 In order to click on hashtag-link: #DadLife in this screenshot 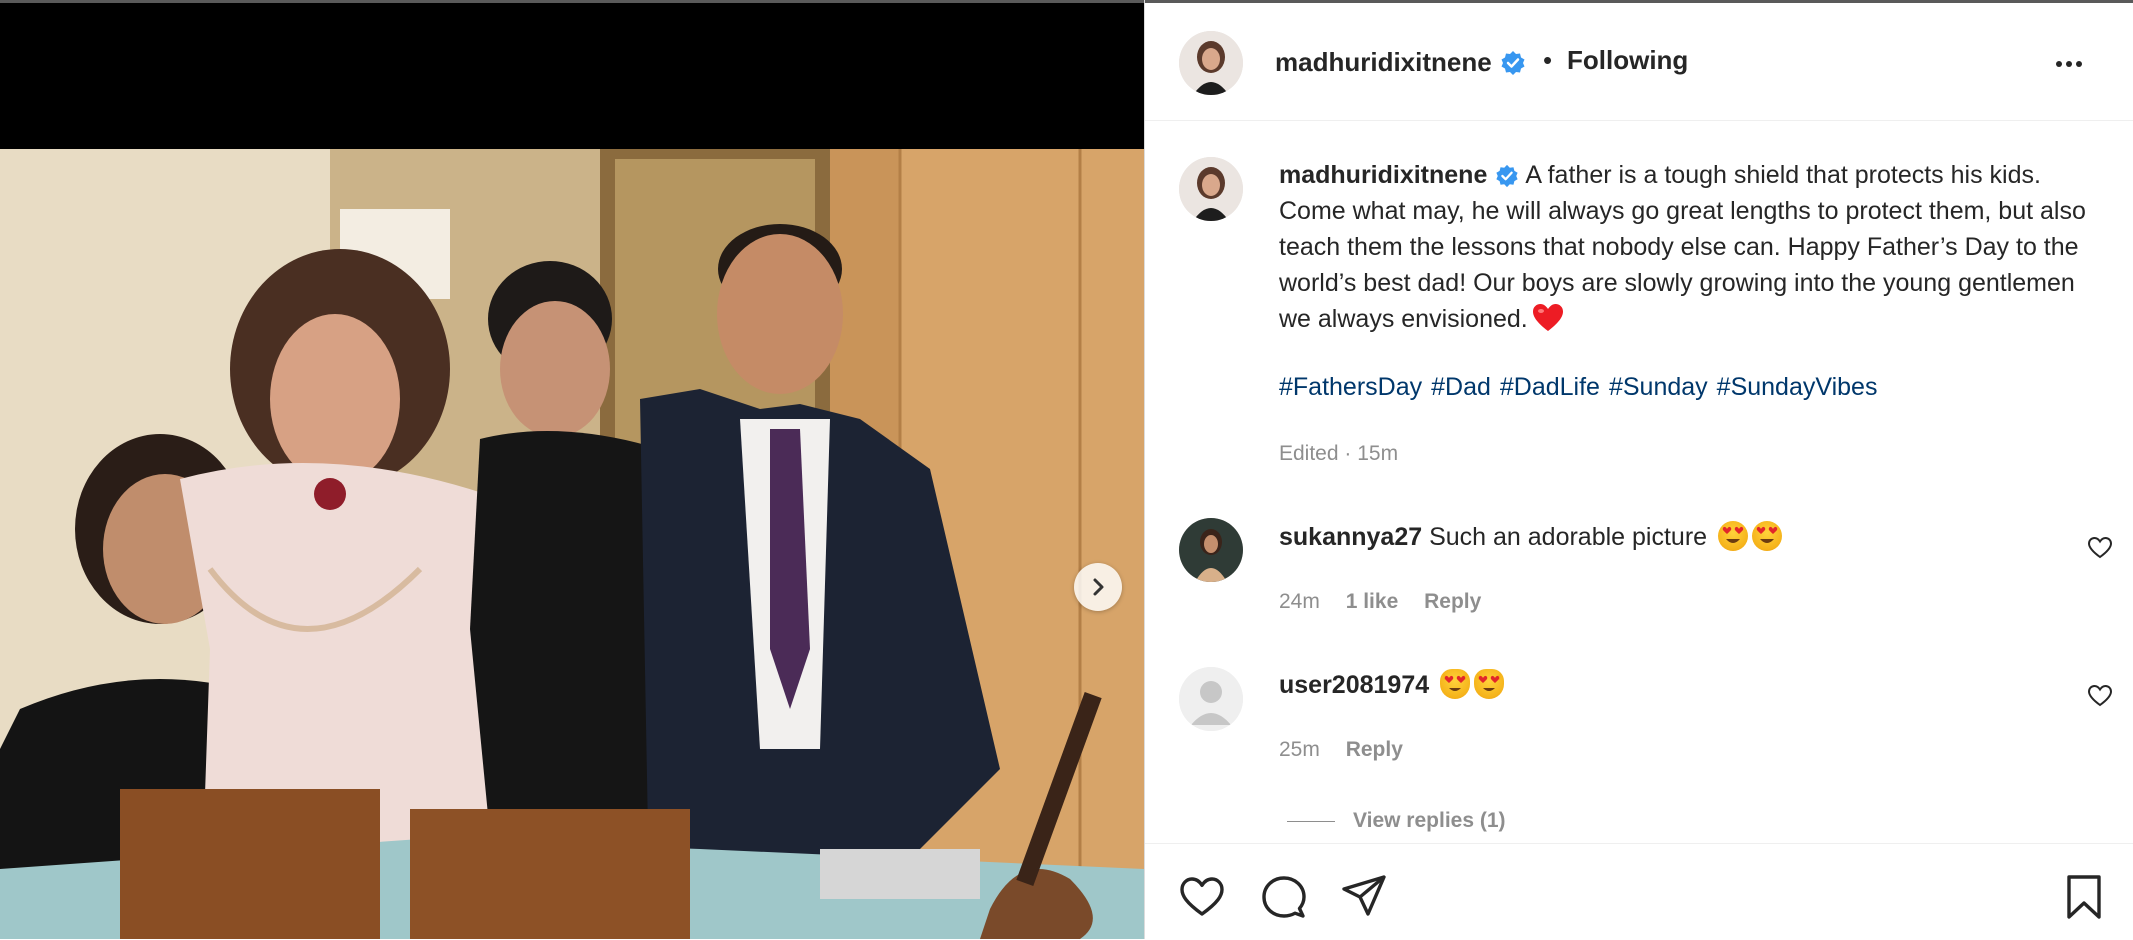, I will do `click(1550, 387)`.